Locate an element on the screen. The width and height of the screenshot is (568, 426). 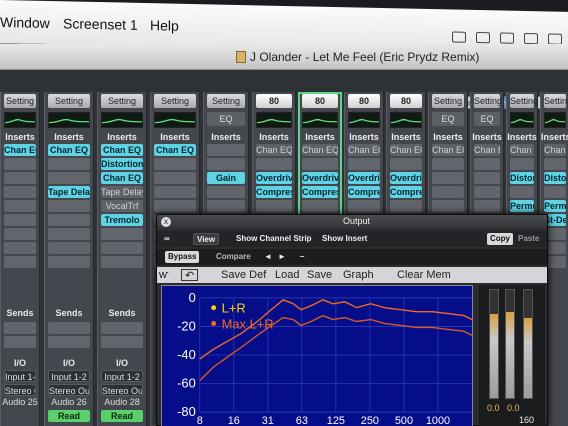
menu-help: Help is located at coordinates (164, 25).